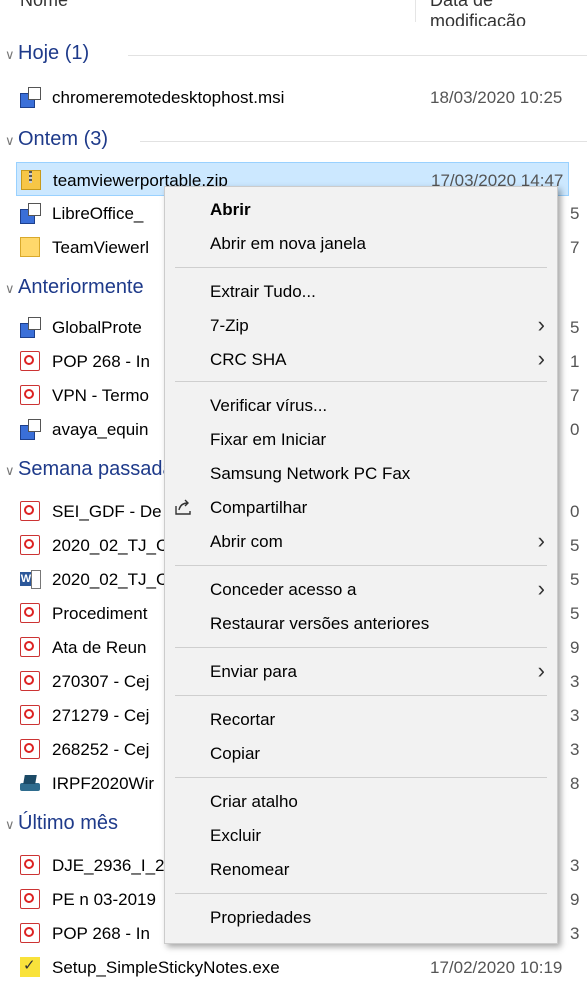  Describe the element at coordinates (96, 469) in the screenshot. I see `group-title: Semana passada` at that location.